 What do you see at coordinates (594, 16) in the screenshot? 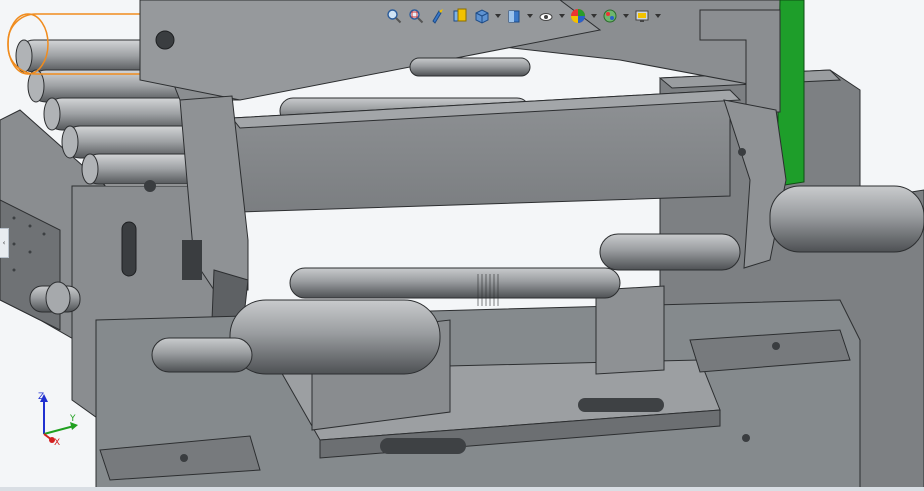
I see `edit-appearance-dropdown` at bounding box center [594, 16].